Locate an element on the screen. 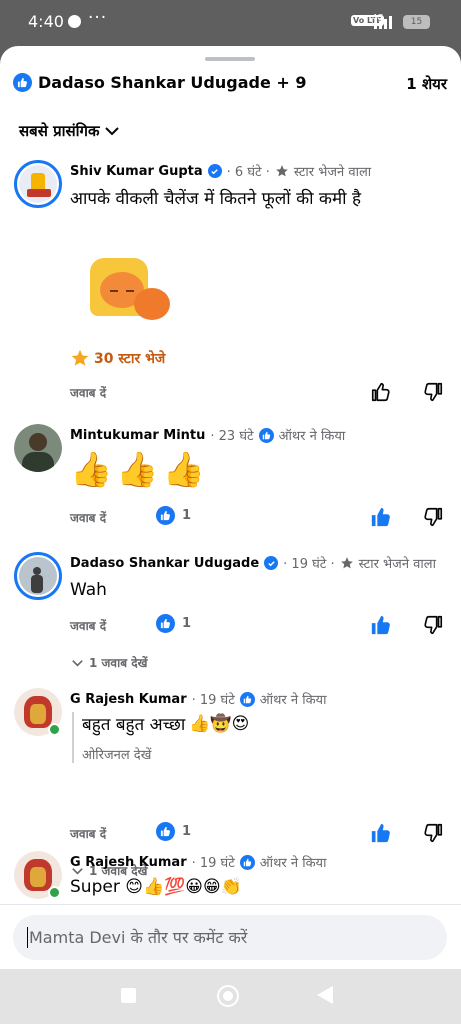  comment-emoji: 👍🤠😍 is located at coordinates (219, 723).